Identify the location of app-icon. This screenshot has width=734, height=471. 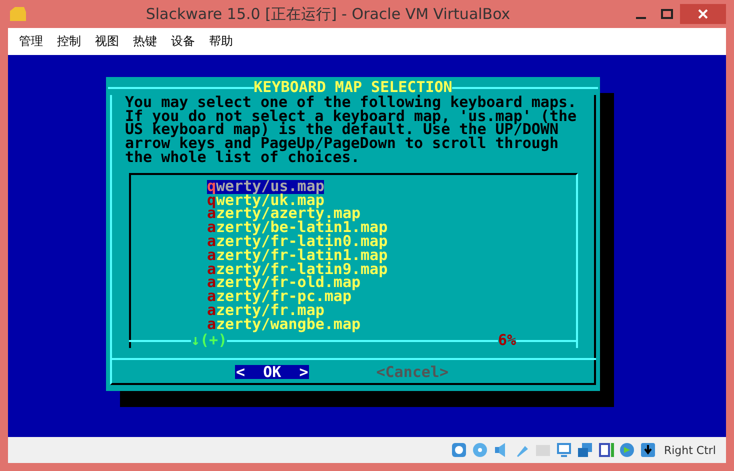
(18, 14).